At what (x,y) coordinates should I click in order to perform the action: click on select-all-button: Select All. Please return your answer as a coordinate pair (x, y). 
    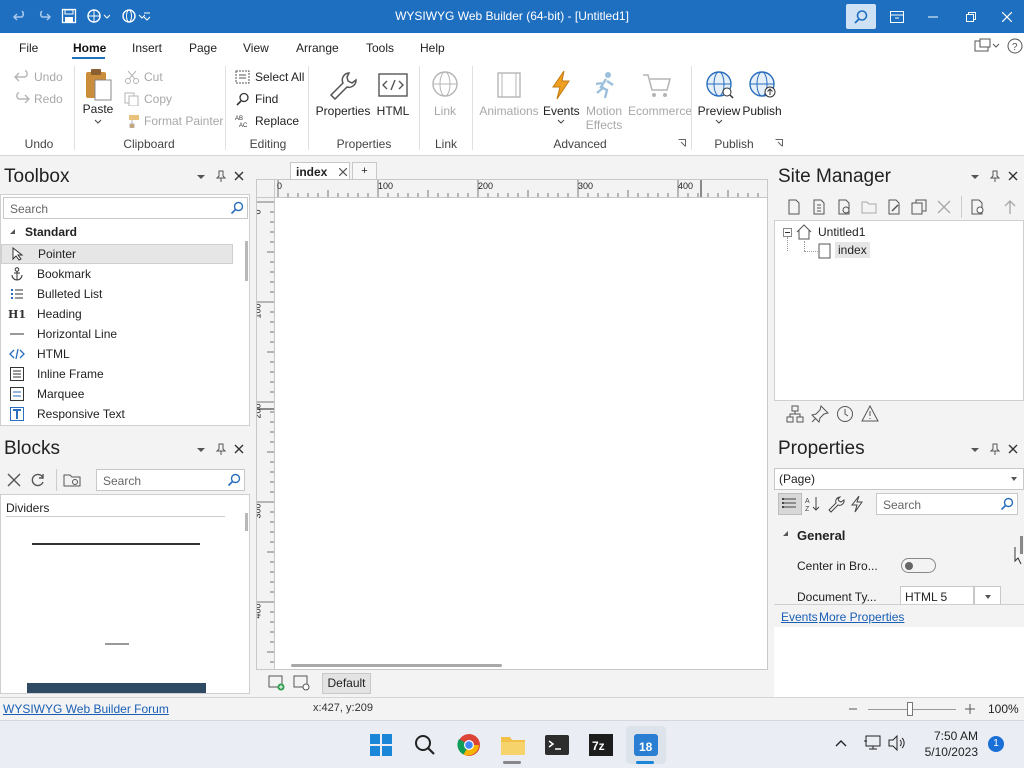
    Looking at the image, I should click on (269, 77).